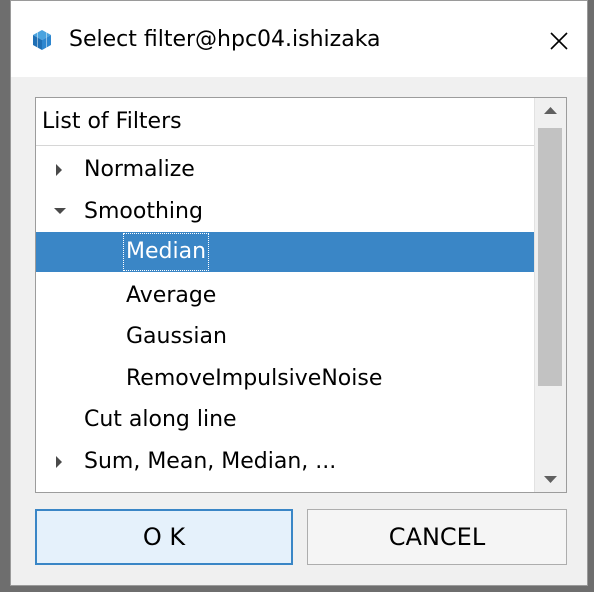 The image size is (594, 592). I want to click on tree-item-average: Average, so click(285, 296).